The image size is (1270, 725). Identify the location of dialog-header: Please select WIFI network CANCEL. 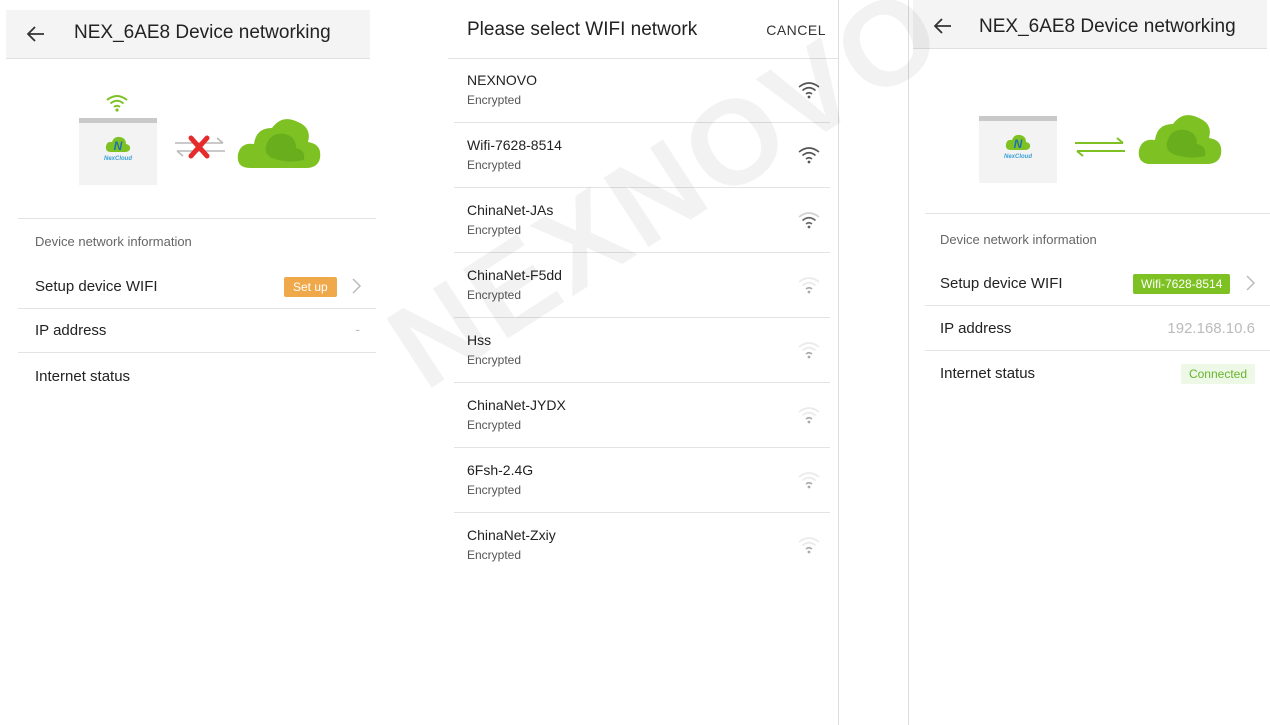
(643, 29).